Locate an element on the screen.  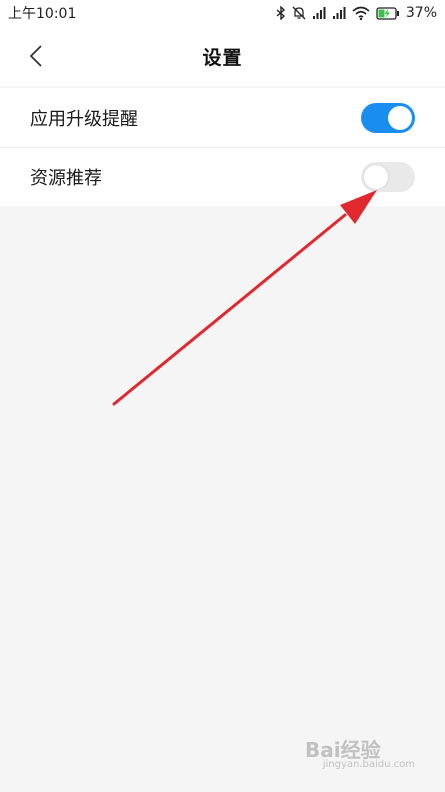
wifi-icon is located at coordinates (361, 13).